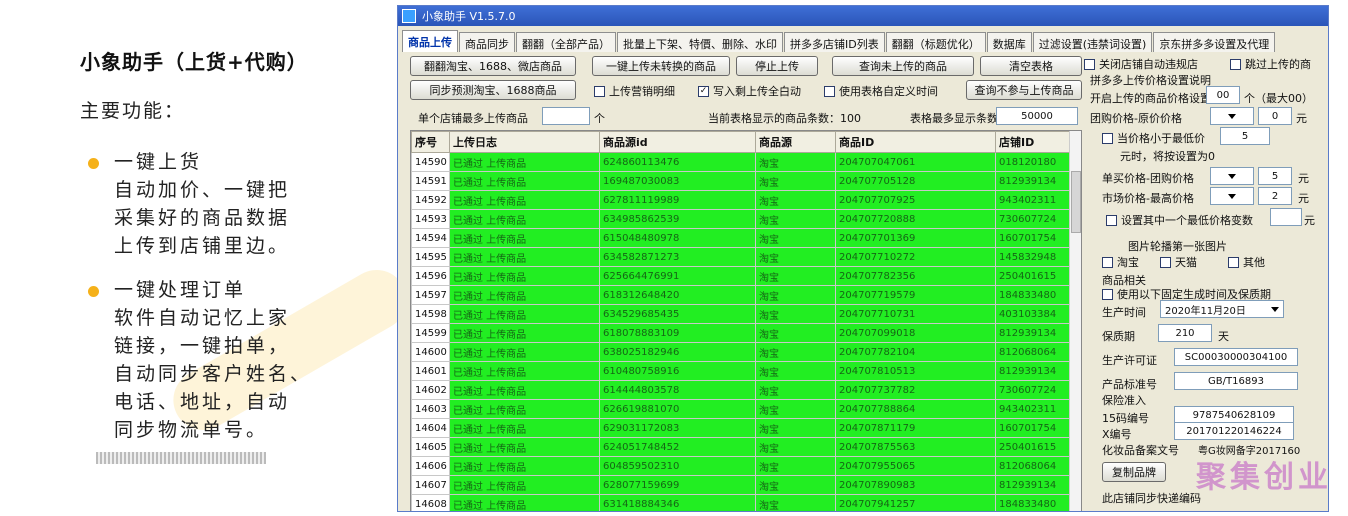 The width and height of the screenshot is (1348, 516). What do you see at coordinates (677, 428) in the screenshot?
I see `table-cell: 629031172083` at bounding box center [677, 428].